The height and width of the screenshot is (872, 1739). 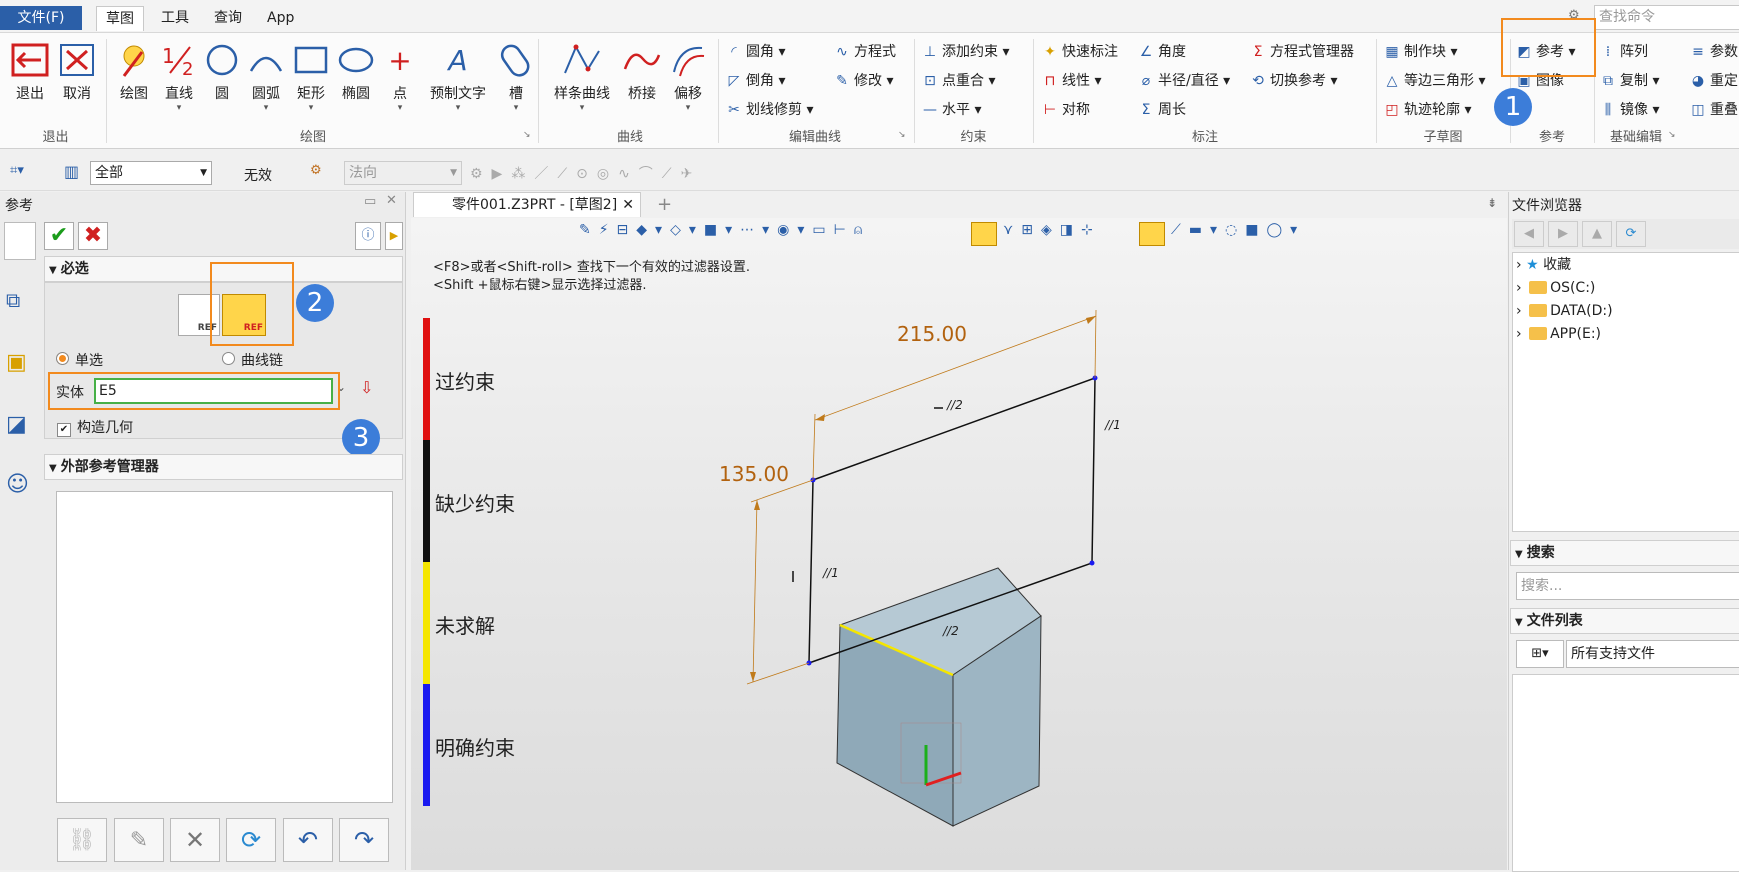 I want to click on invalid-label: 无效, so click(x=258, y=175).